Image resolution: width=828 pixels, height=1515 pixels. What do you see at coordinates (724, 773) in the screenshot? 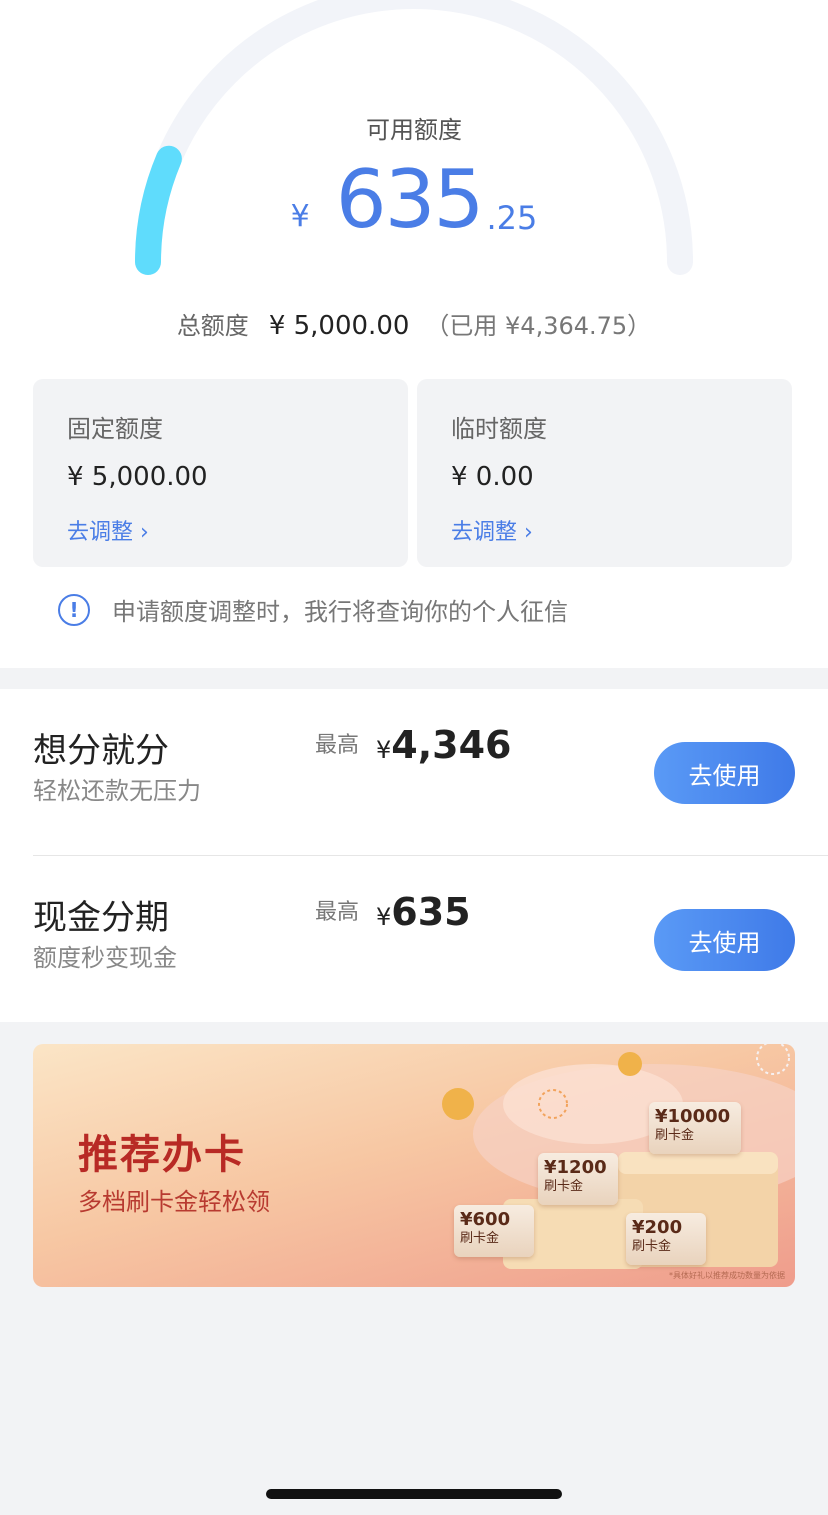
I see `use-installment-button: 去使用` at bounding box center [724, 773].